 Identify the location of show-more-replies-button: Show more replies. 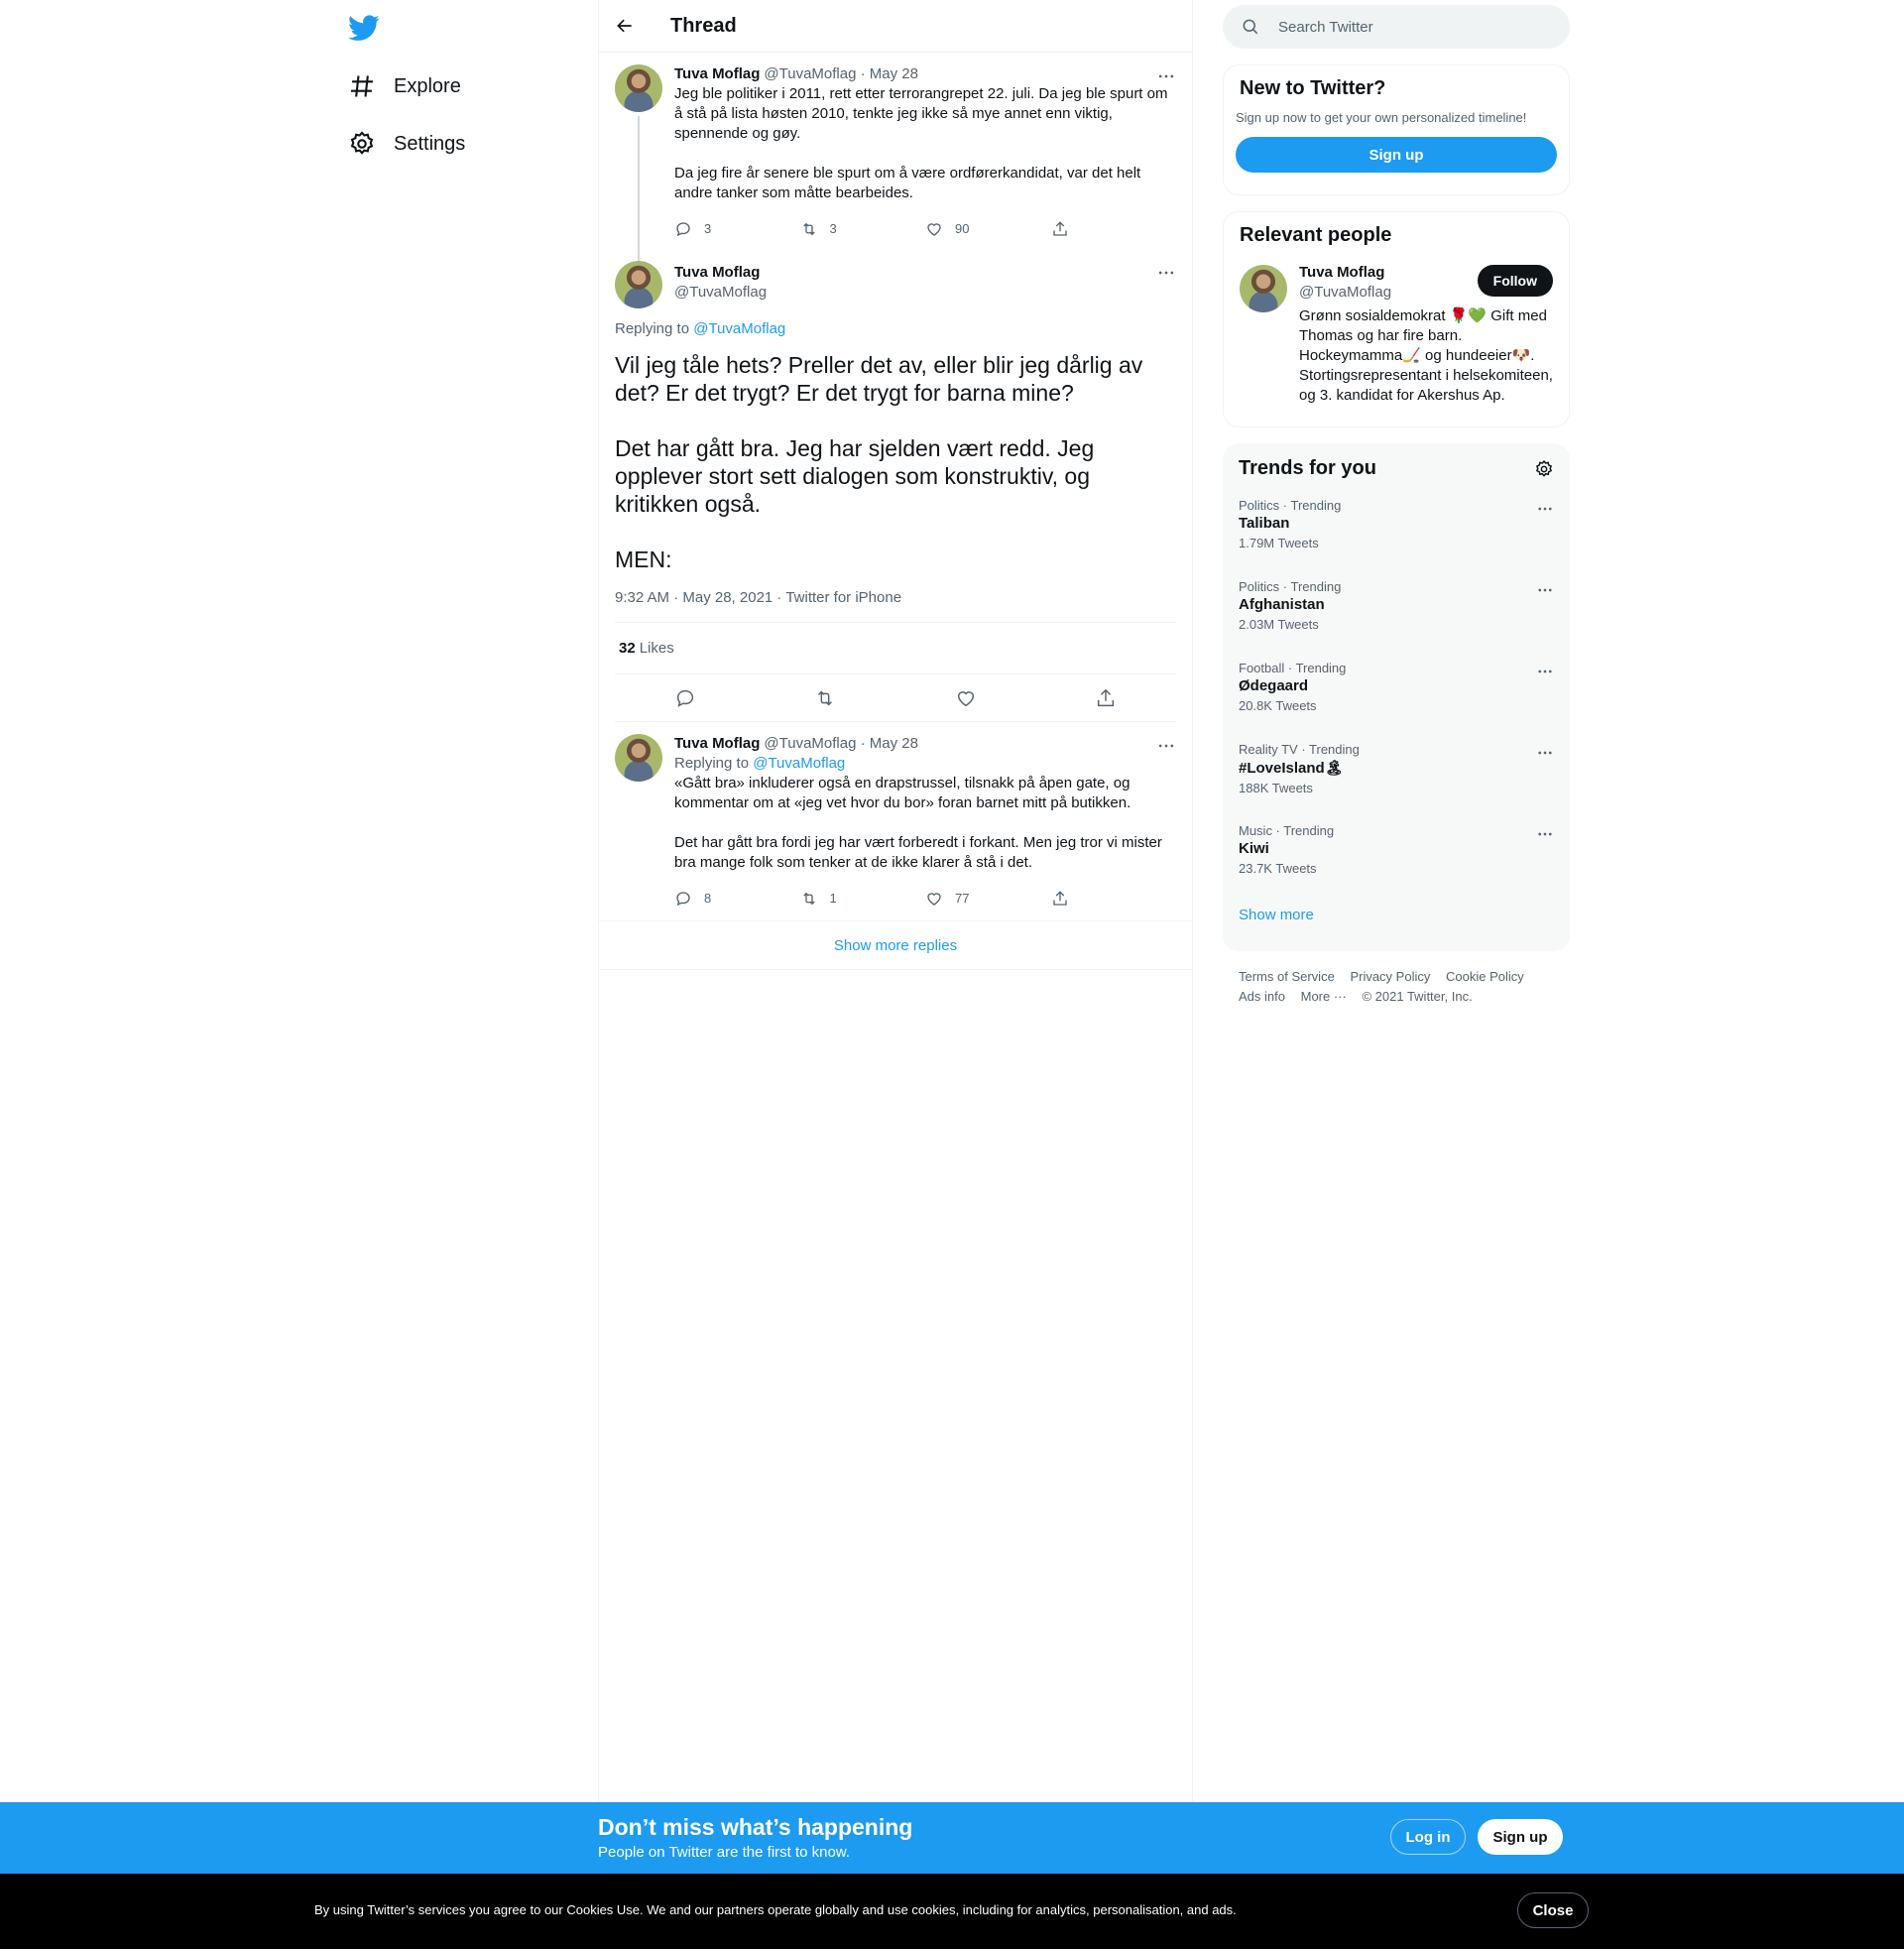
(895, 945).